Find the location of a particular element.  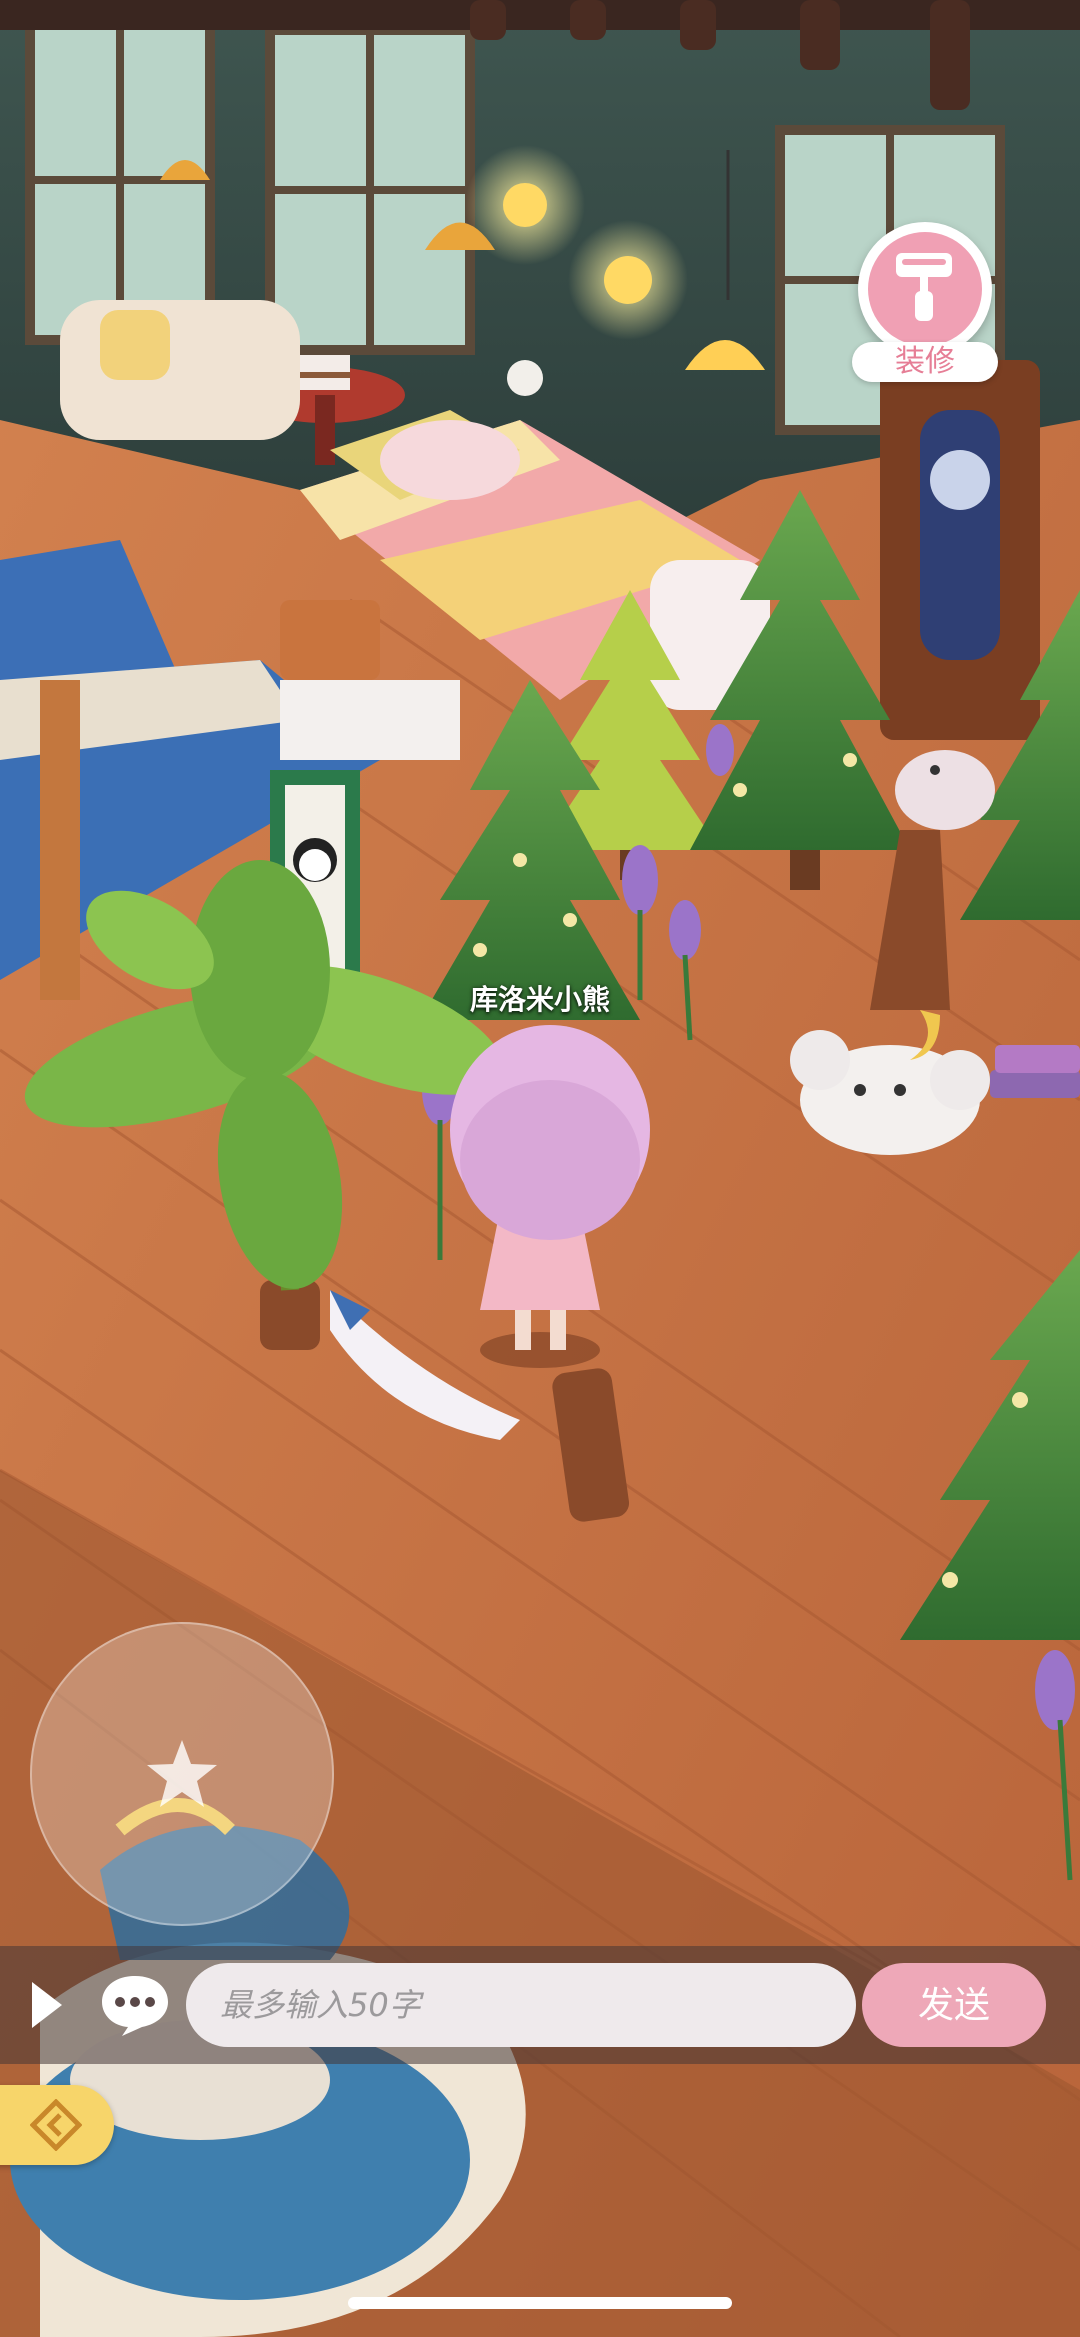

player-name-label: 库洛米小熊 is located at coordinates (539, 999).